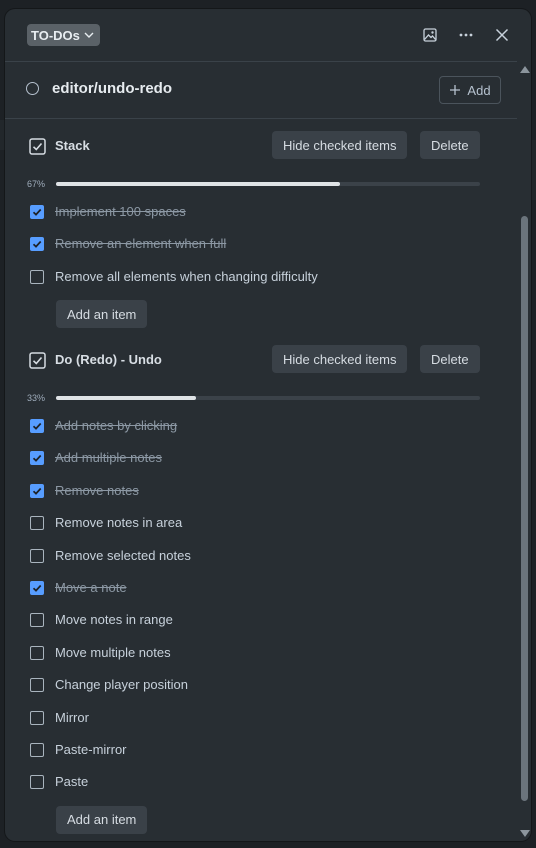 The width and height of the screenshot is (536, 848). What do you see at coordinates (108, 359) in the screenshot?
I see `checklist-title: Do (Redo) - Undo` at bounding box center [108, 359].